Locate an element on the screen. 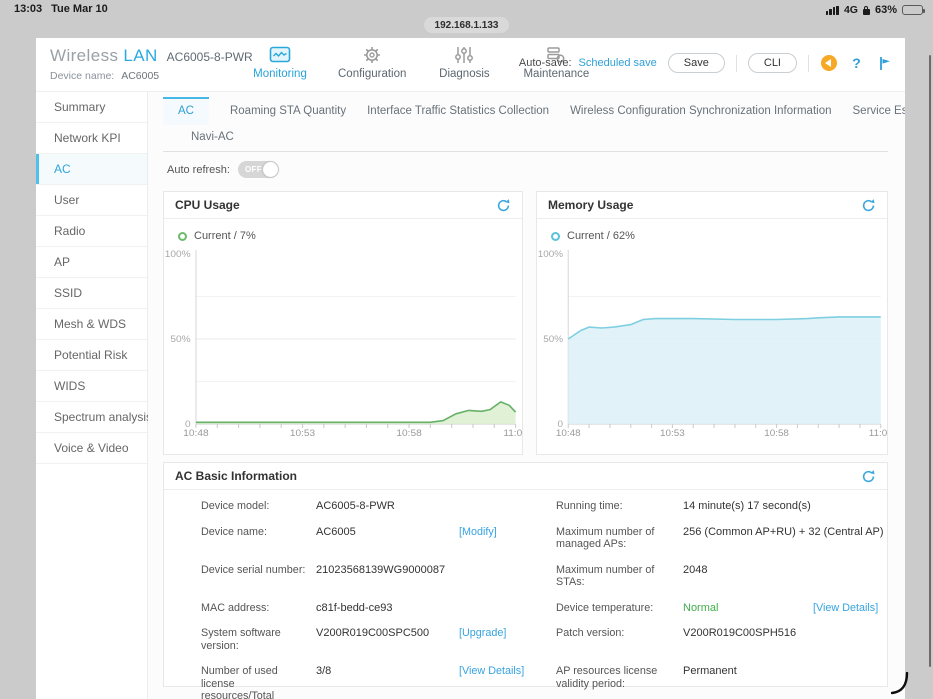  ink-stroke is located at coordinates (900, 683).